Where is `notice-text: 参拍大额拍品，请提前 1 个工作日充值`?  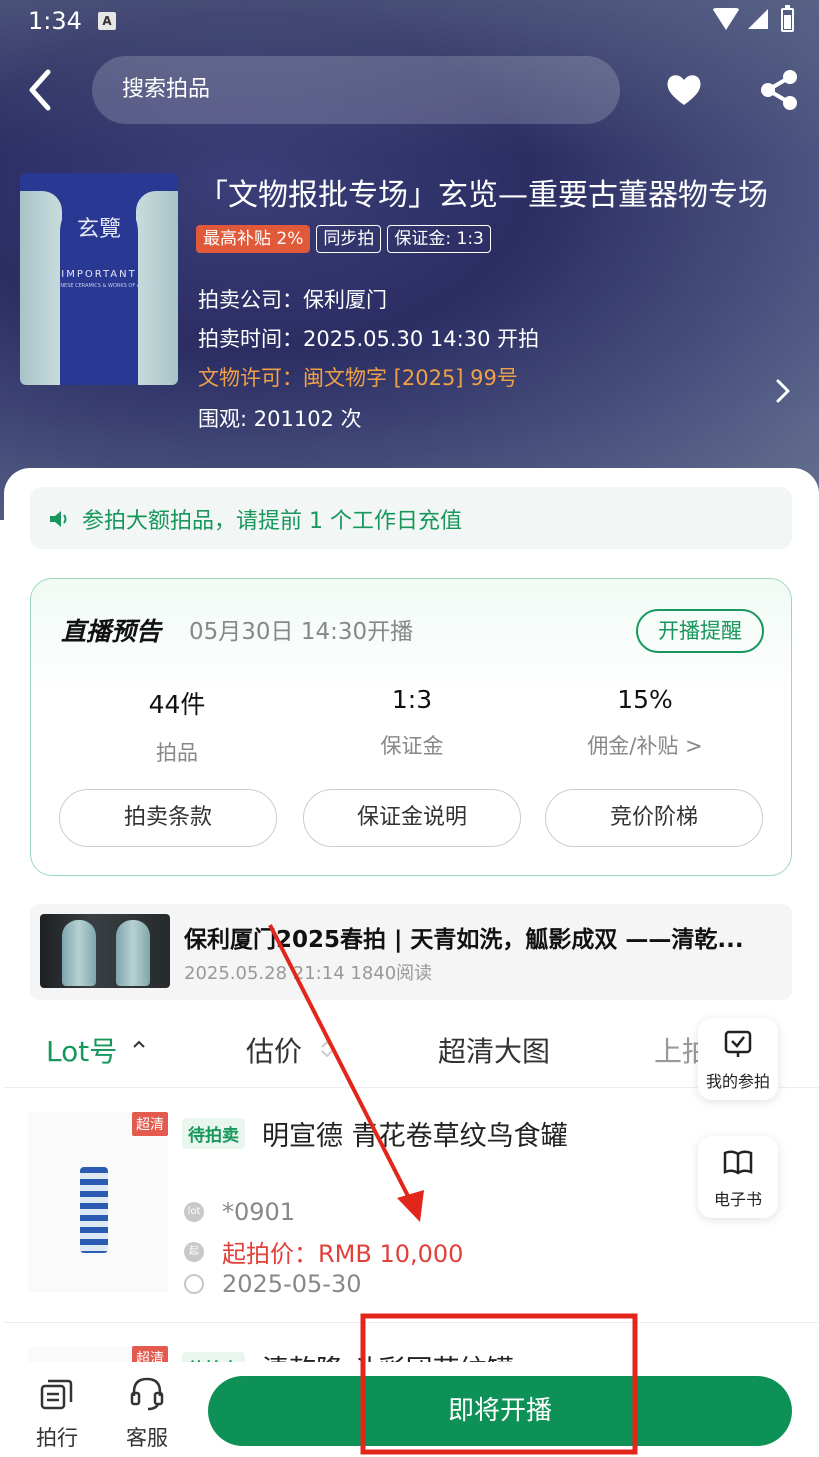 notice-text: 参拍大额拍品，请提前 1 个工作日充值 is located at coordinates (272, 521).